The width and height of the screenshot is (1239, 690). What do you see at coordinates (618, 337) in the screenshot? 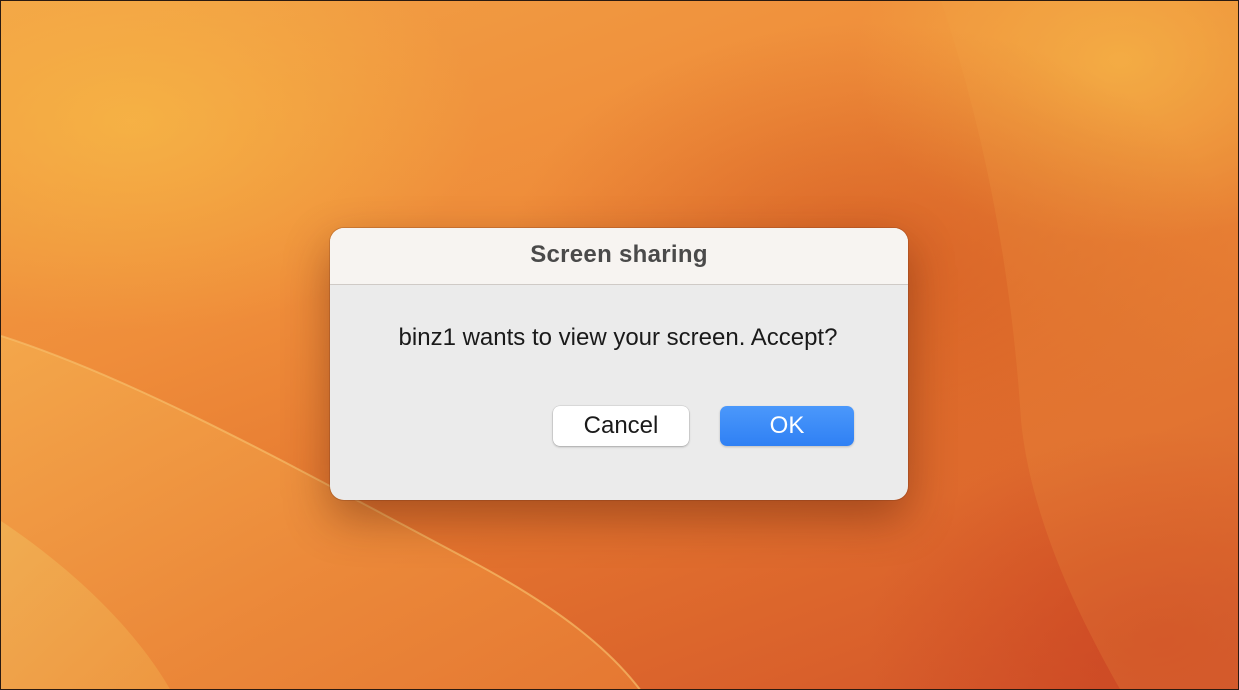
I see `dialog-message: binz1 wants to view your screen. Accept?` at bounding box center [618, 337].